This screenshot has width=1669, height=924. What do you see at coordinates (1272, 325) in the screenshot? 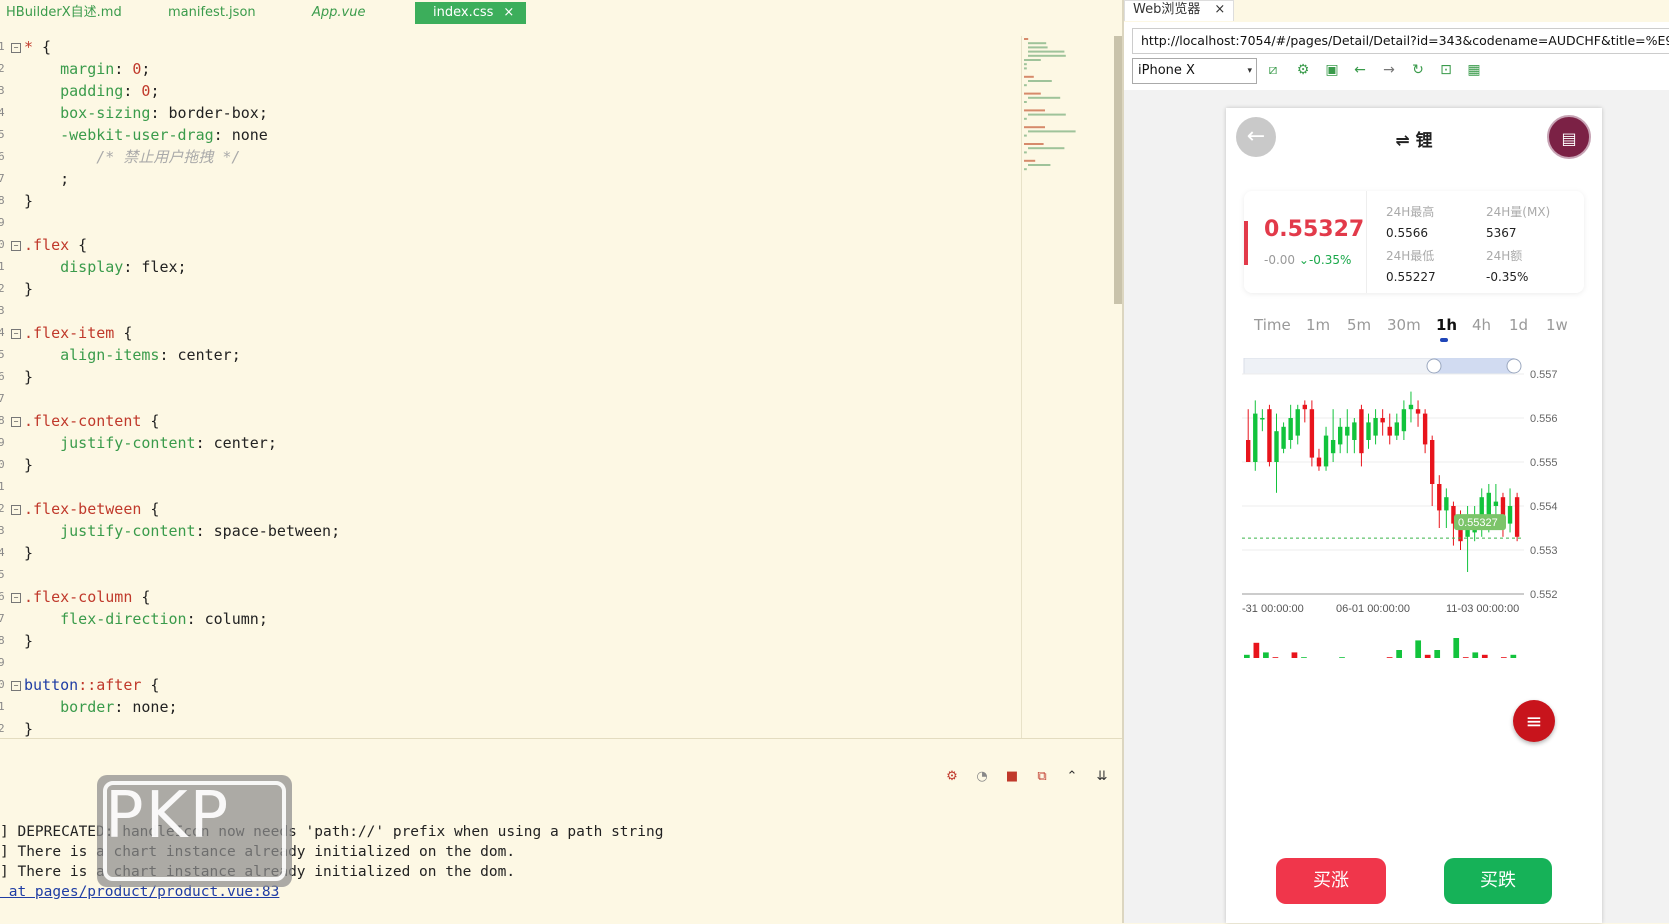
I see `interval-tab-time: Time` at bounding box center [1272, 325].